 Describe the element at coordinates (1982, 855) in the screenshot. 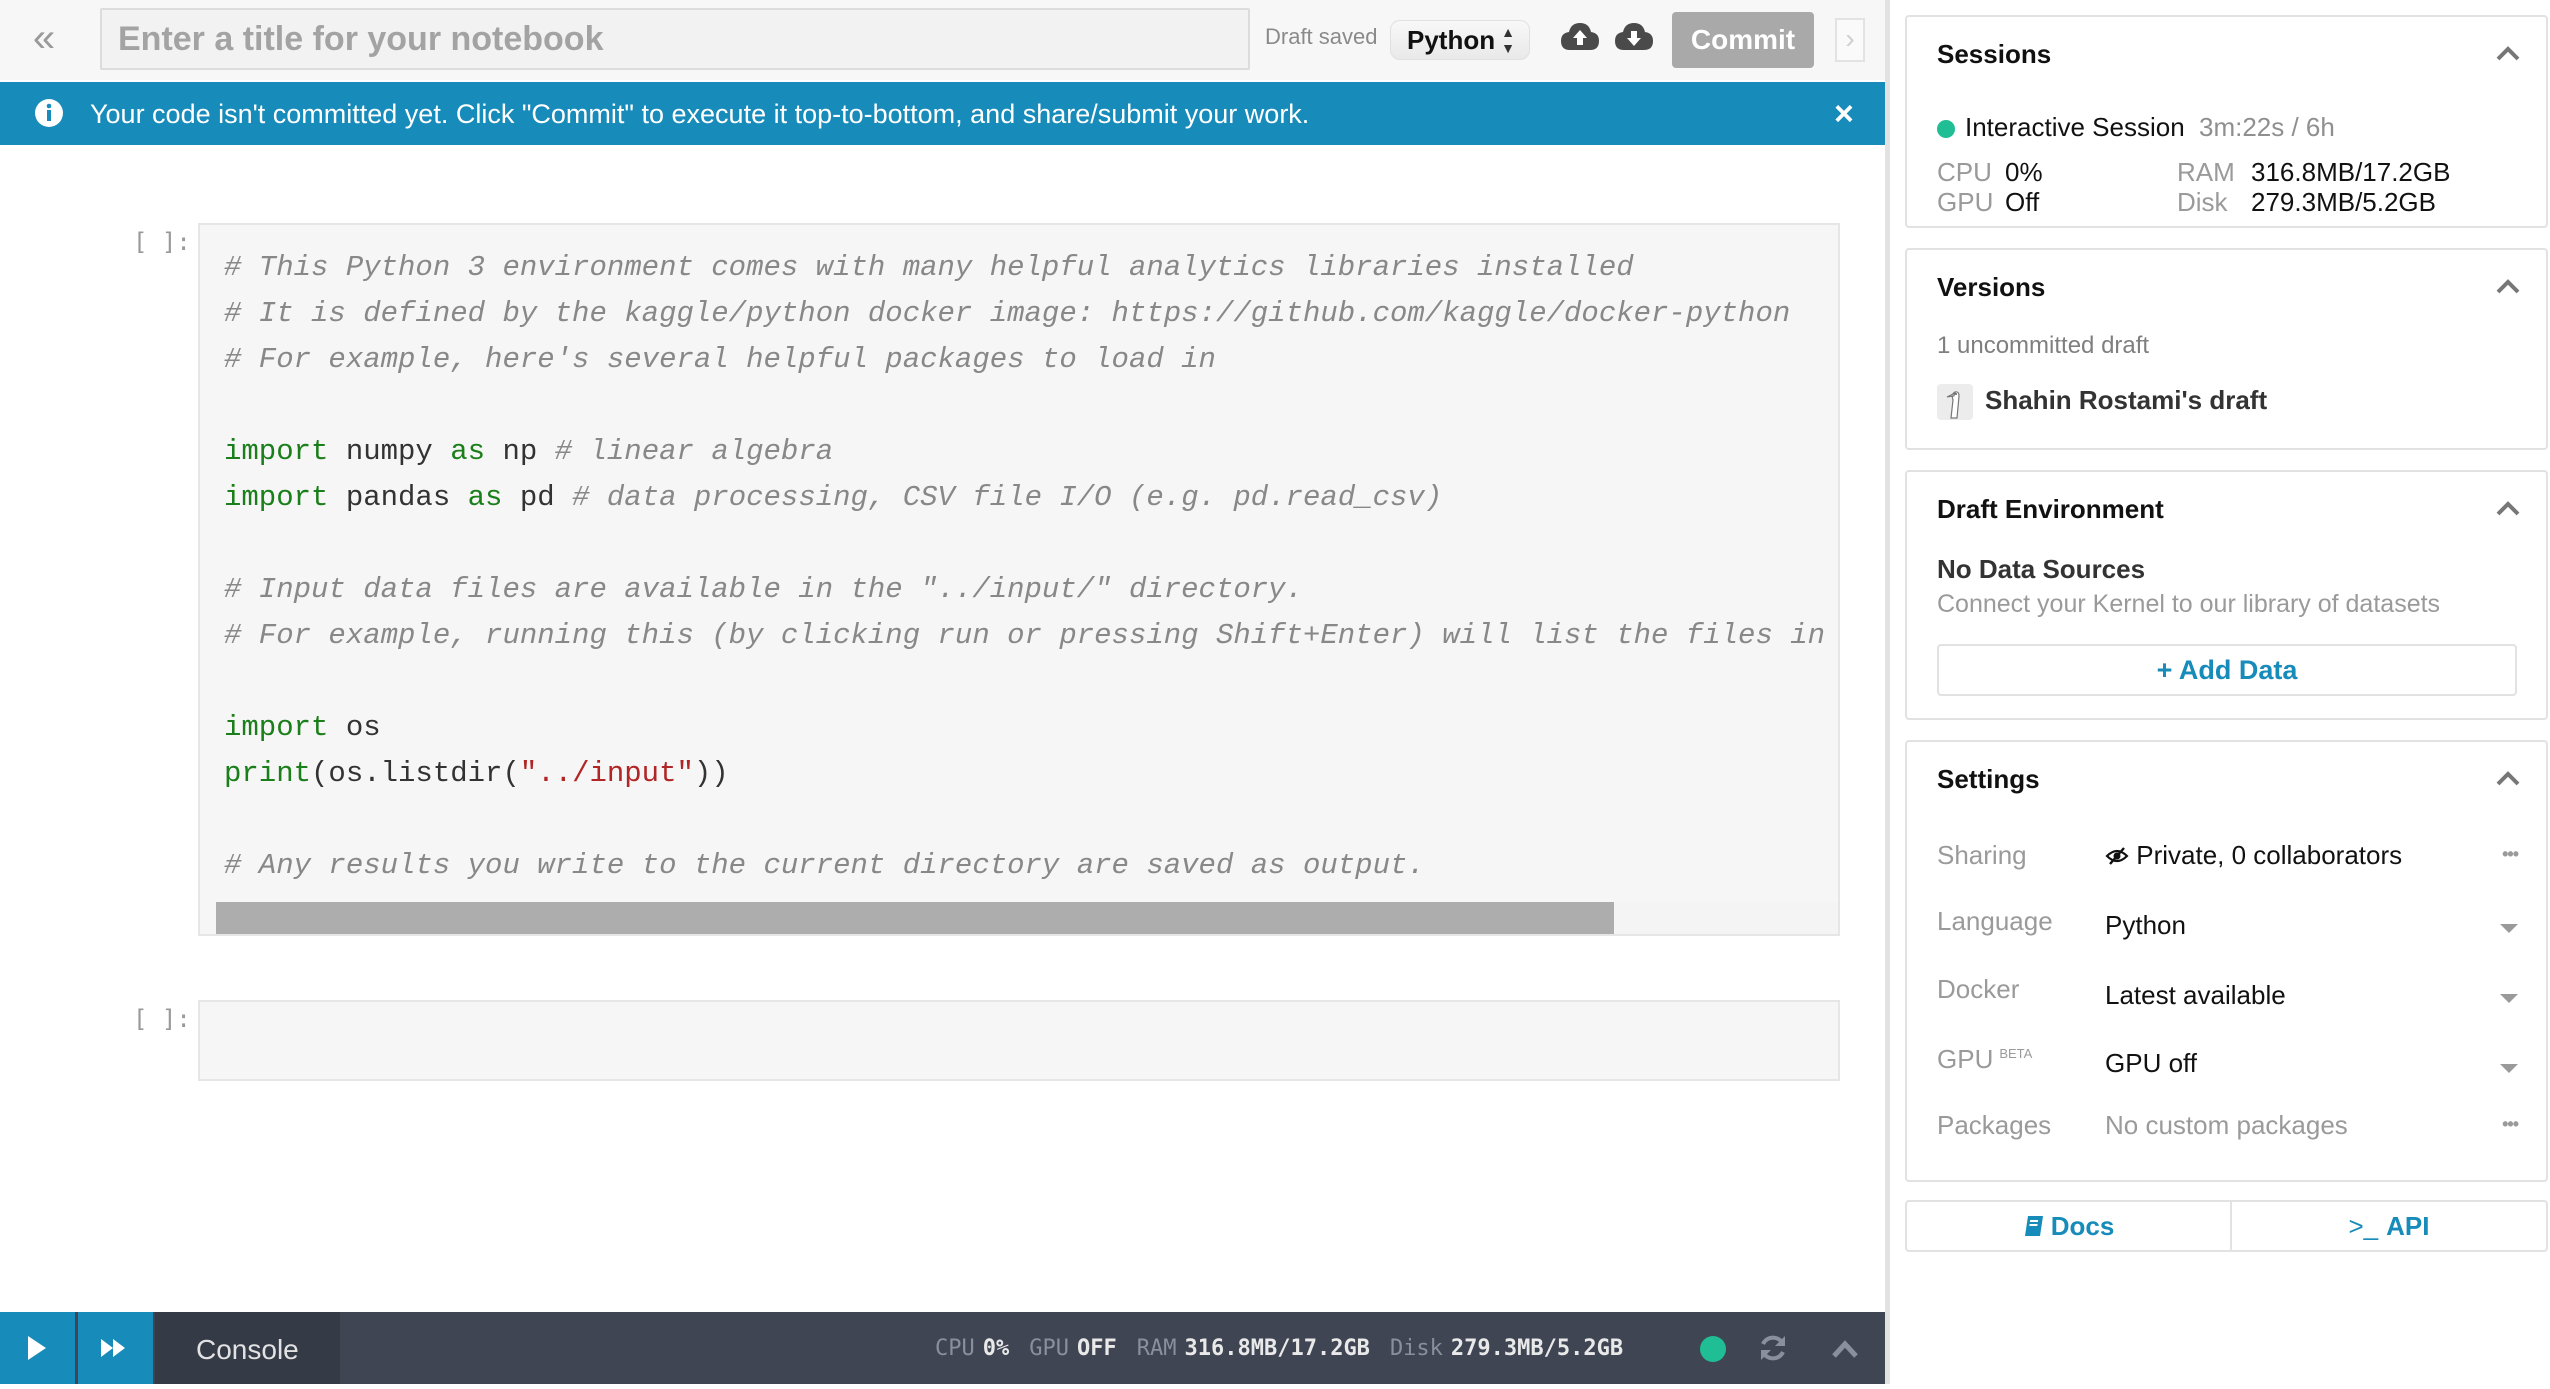

I see `sharing-label: Sharing` at that location.